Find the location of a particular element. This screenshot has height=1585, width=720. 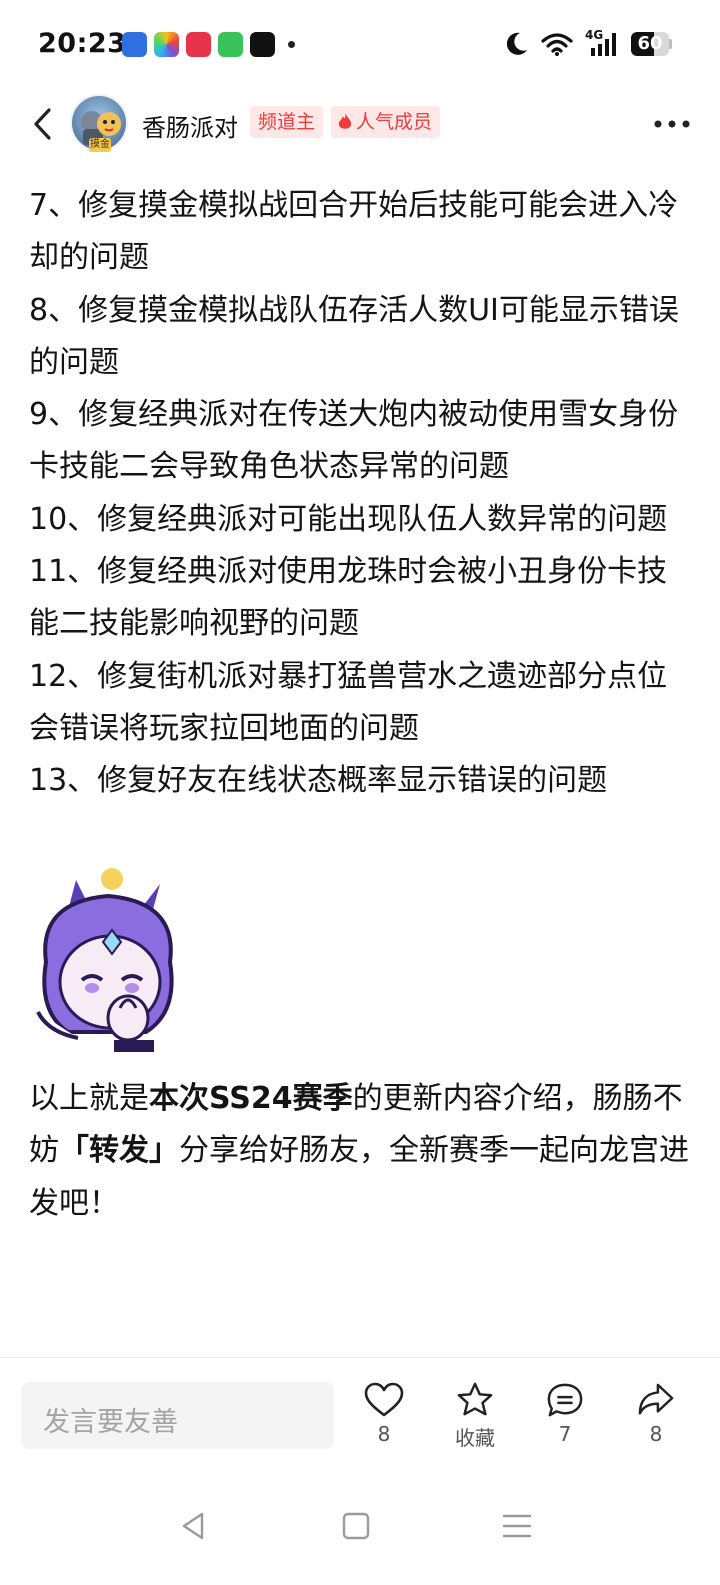

share-button: 8 is located at coordinates (656, 1419).